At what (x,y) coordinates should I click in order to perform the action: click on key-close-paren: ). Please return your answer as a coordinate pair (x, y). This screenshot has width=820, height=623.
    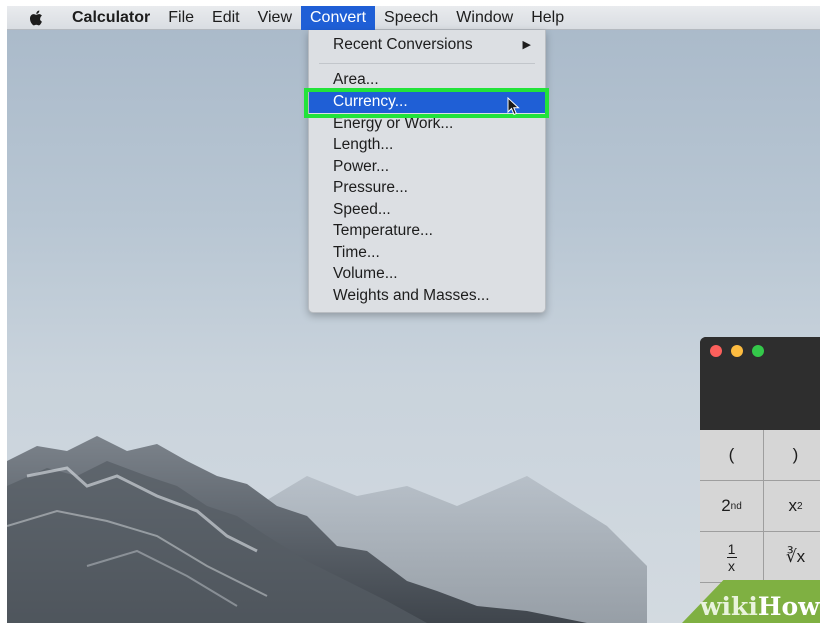
    Looking at the image, I should click on (792, 455).